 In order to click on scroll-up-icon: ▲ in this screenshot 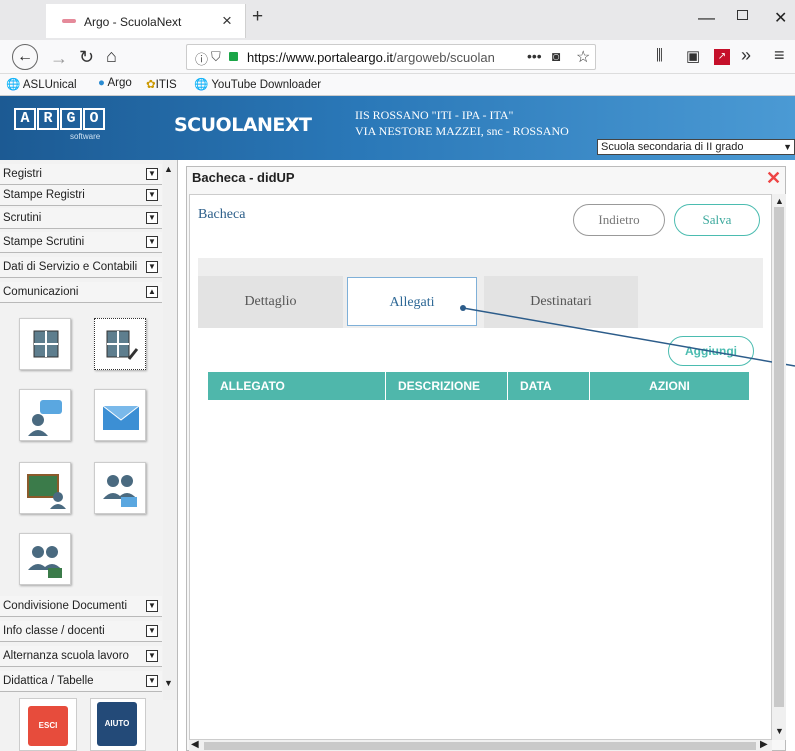, I will do `click(779, 201)`.